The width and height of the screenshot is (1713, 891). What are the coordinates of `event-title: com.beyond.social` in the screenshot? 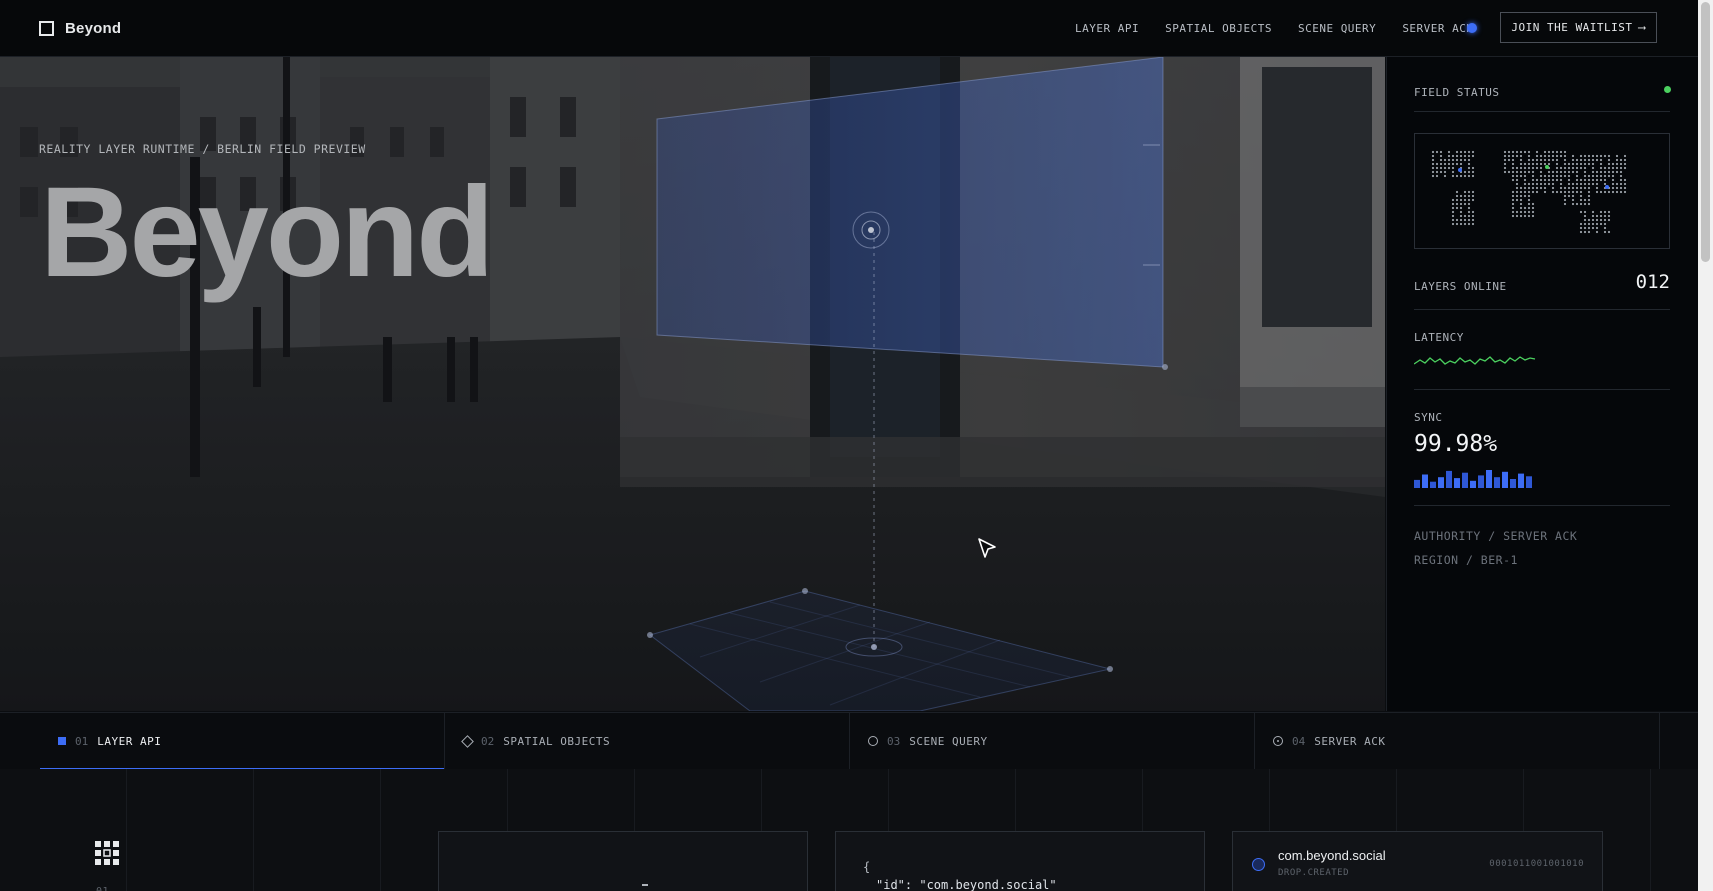 It's located at (1332, 855).